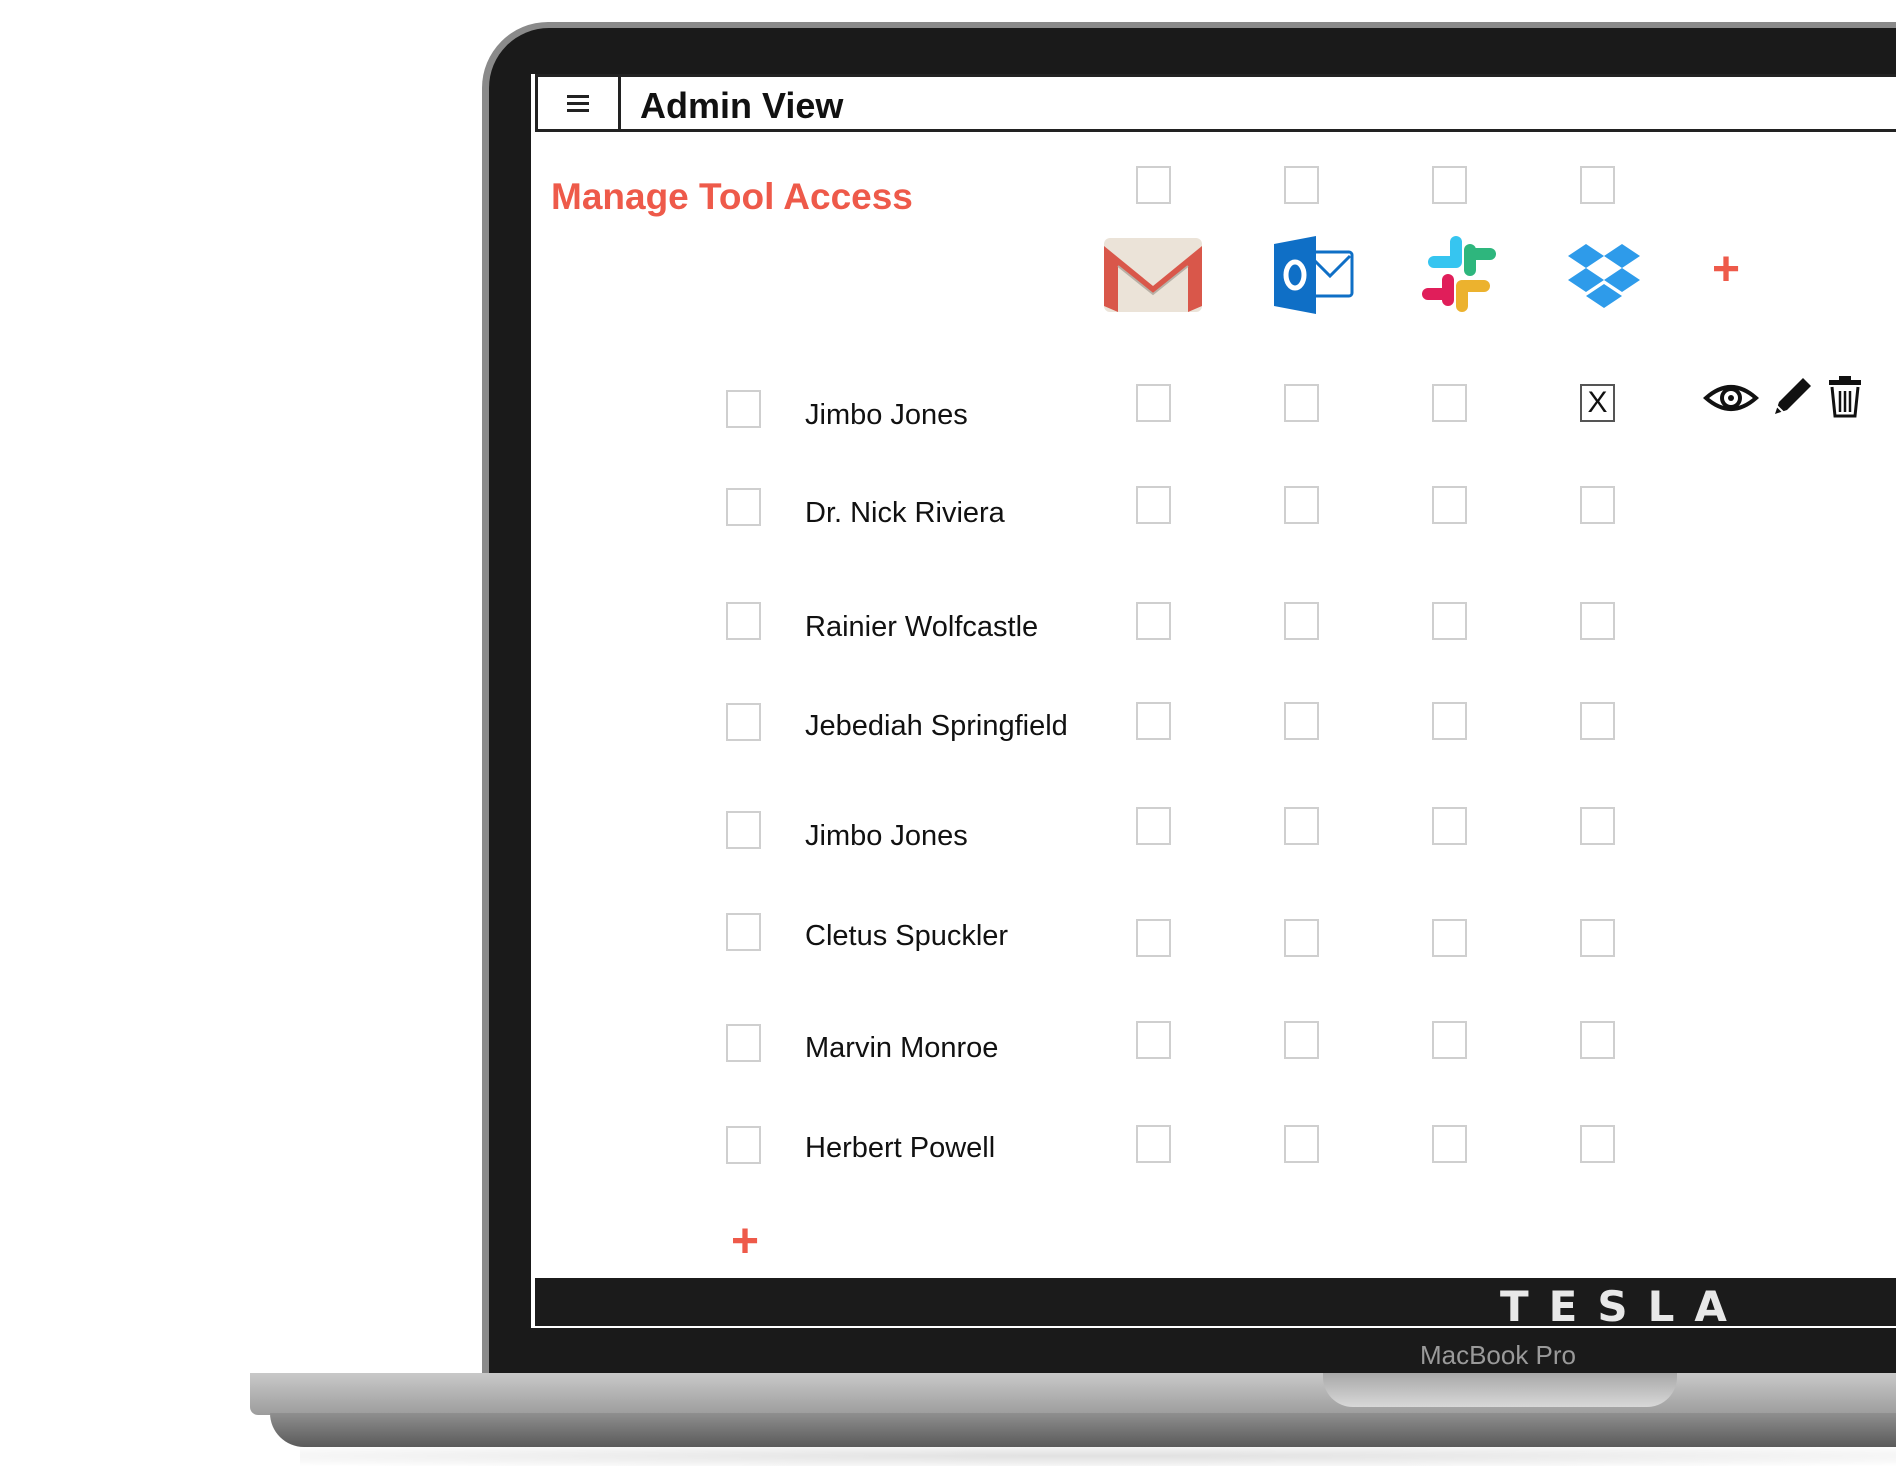 The image size is (1896, 1475). What do you see at coordinates (1215, 1303) in the screenshot?
I see `footer-bar: TESLA` at bounding box center [1215, 1303].